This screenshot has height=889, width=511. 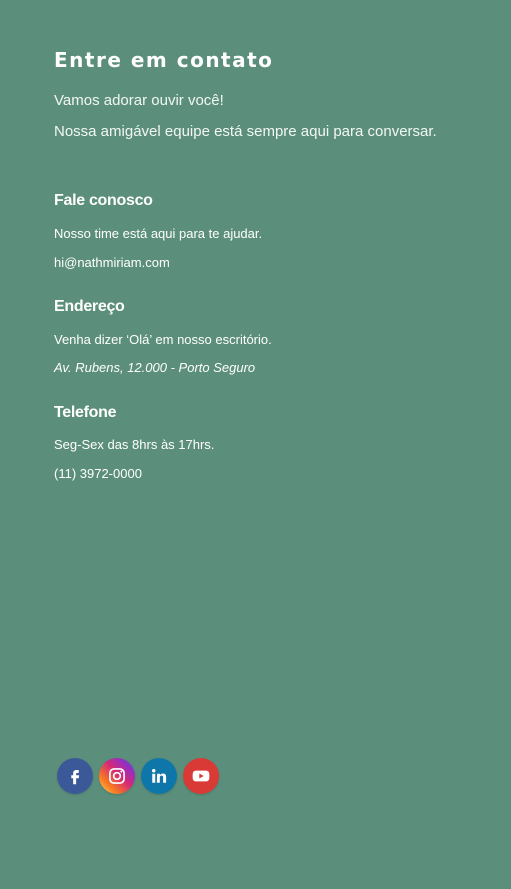 What do you see at coordinates (85, 412) in the screenshot?
I see `phone-heading: Telefone` at bounding box center [85, 412].